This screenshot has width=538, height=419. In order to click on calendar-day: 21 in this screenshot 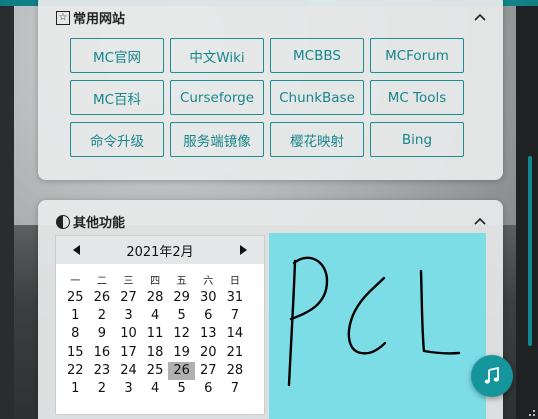, I will do `click(235, 353)`.